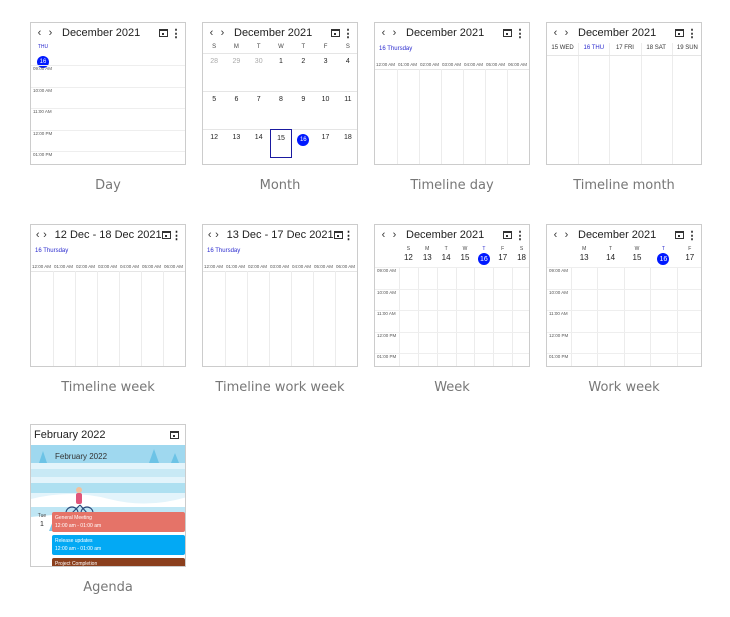  Describe the element at coordinates (81, 456) in the screenshot. I see `banner-title: February 2022` at that location.